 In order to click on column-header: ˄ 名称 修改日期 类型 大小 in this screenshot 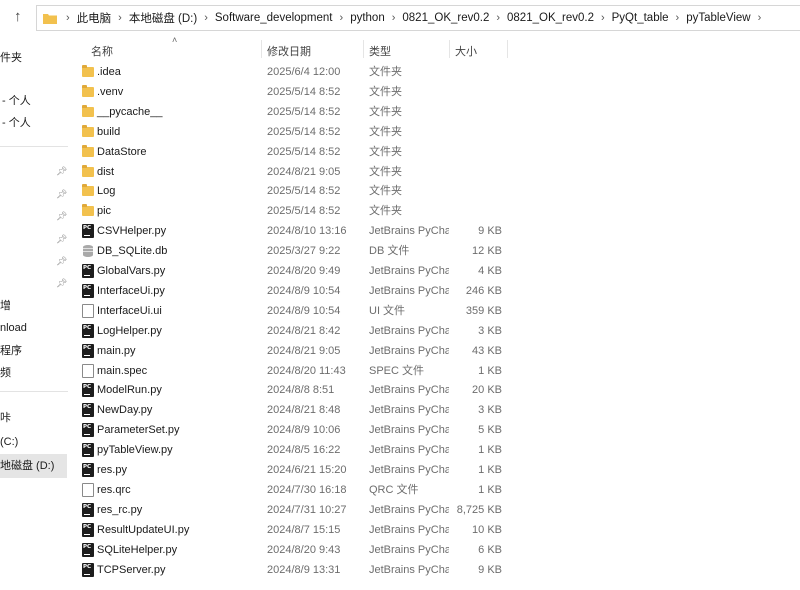, I will do `click(293, 48)`.